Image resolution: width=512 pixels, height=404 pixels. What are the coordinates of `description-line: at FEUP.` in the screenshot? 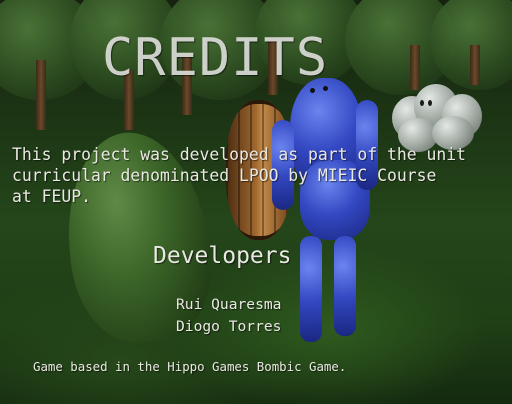 It's located at (51, 196).